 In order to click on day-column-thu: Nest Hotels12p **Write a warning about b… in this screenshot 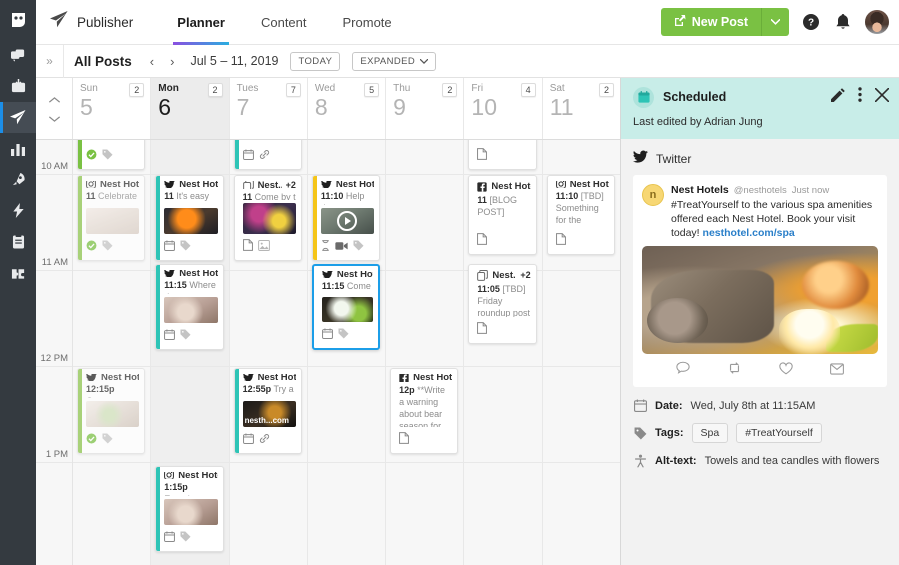, I will do `click(425, 352)`.